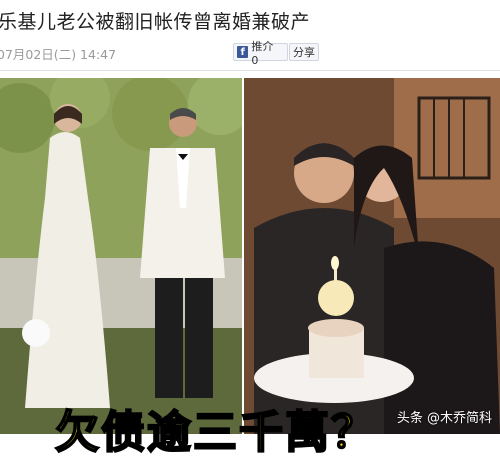 The width and height of the screenshot is (500, 460). Describe the element at coordinates (250, 70) in the screenshot. I see `header-divider` at that location.